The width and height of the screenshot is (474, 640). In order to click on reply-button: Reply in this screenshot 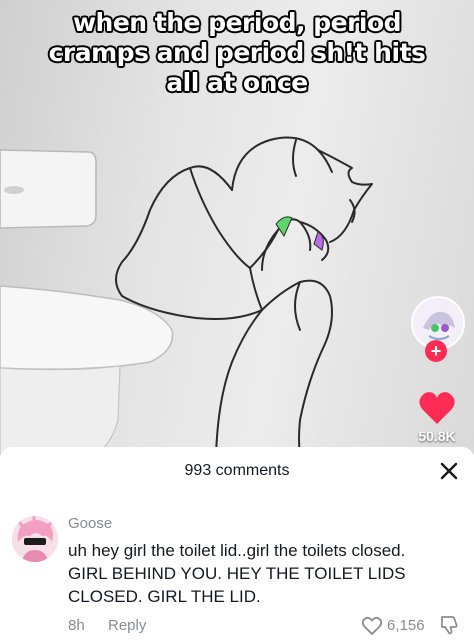, I will do `click(127, 625)`.